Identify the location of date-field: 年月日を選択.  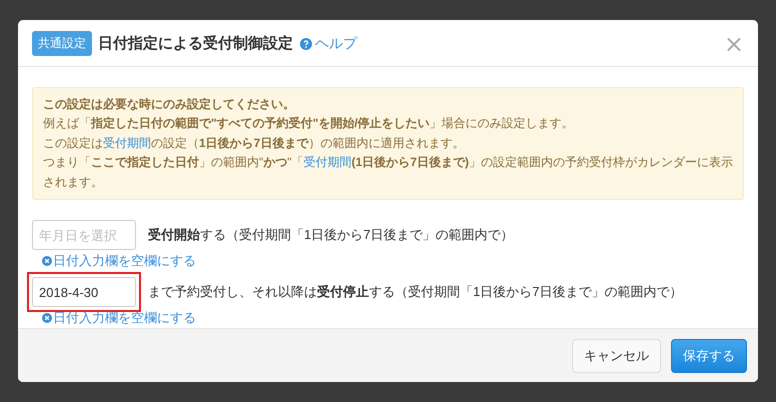
(84, 235).